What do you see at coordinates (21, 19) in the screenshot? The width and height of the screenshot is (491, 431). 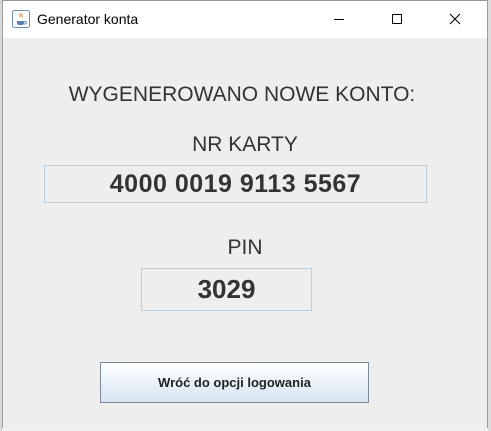 I see `java-icon` at bounding box center [21, 19].